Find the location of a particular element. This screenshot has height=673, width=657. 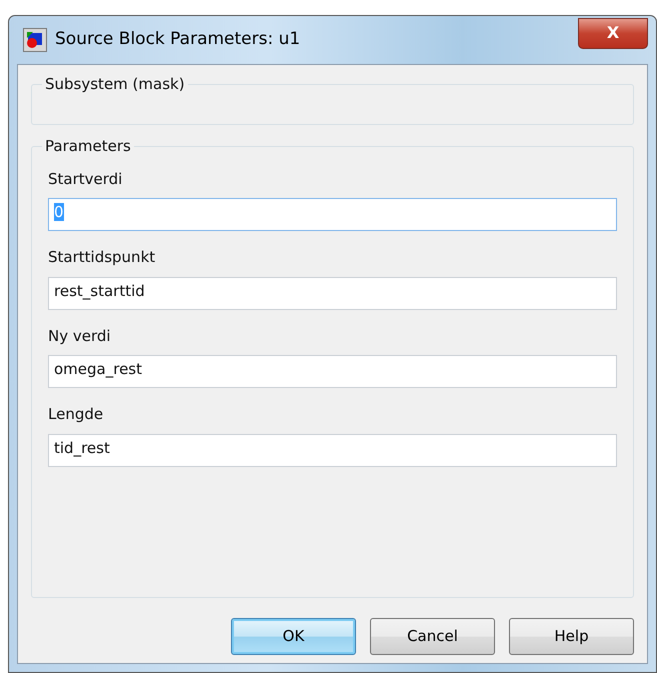

input-field: omega_rest is located at coordinates (332, 371).